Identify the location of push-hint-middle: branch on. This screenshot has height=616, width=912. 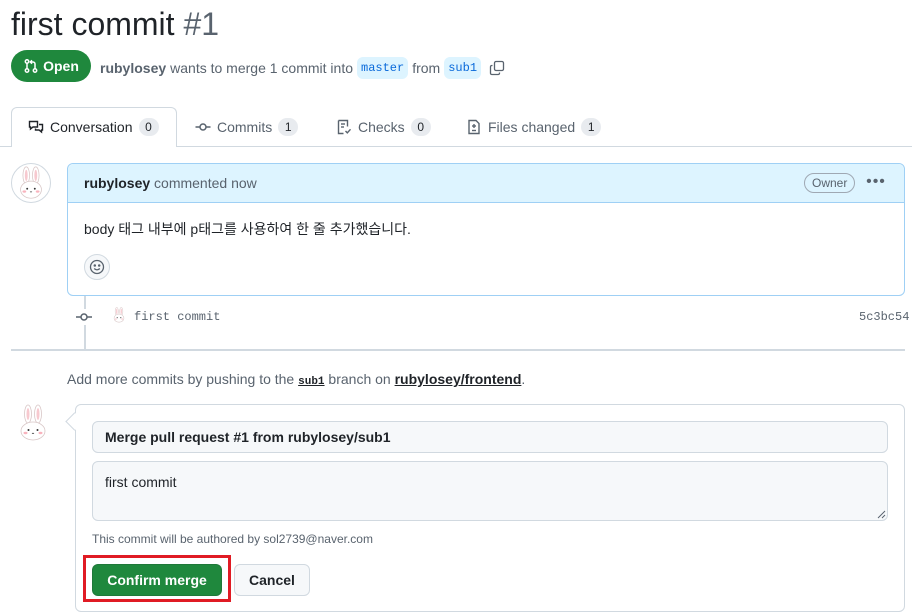
(359, 379).